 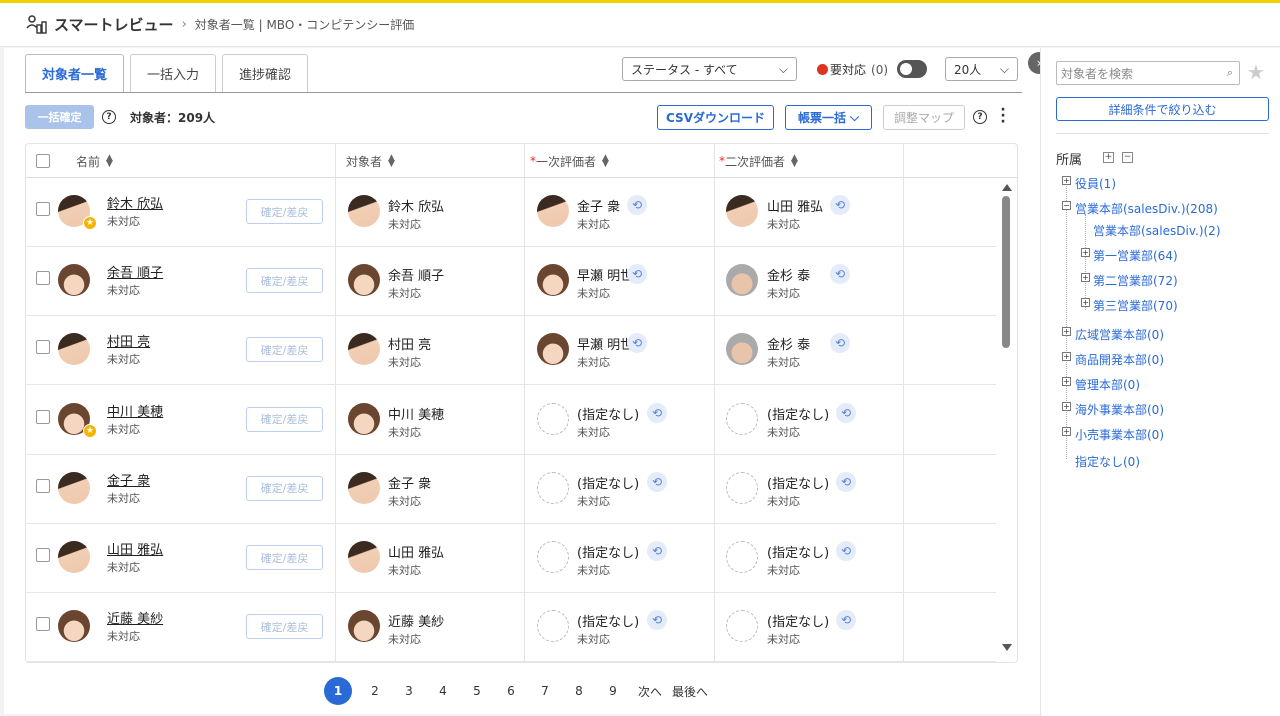 I want to click on collapse-all-icon: −, so click(x=1127, y=157).